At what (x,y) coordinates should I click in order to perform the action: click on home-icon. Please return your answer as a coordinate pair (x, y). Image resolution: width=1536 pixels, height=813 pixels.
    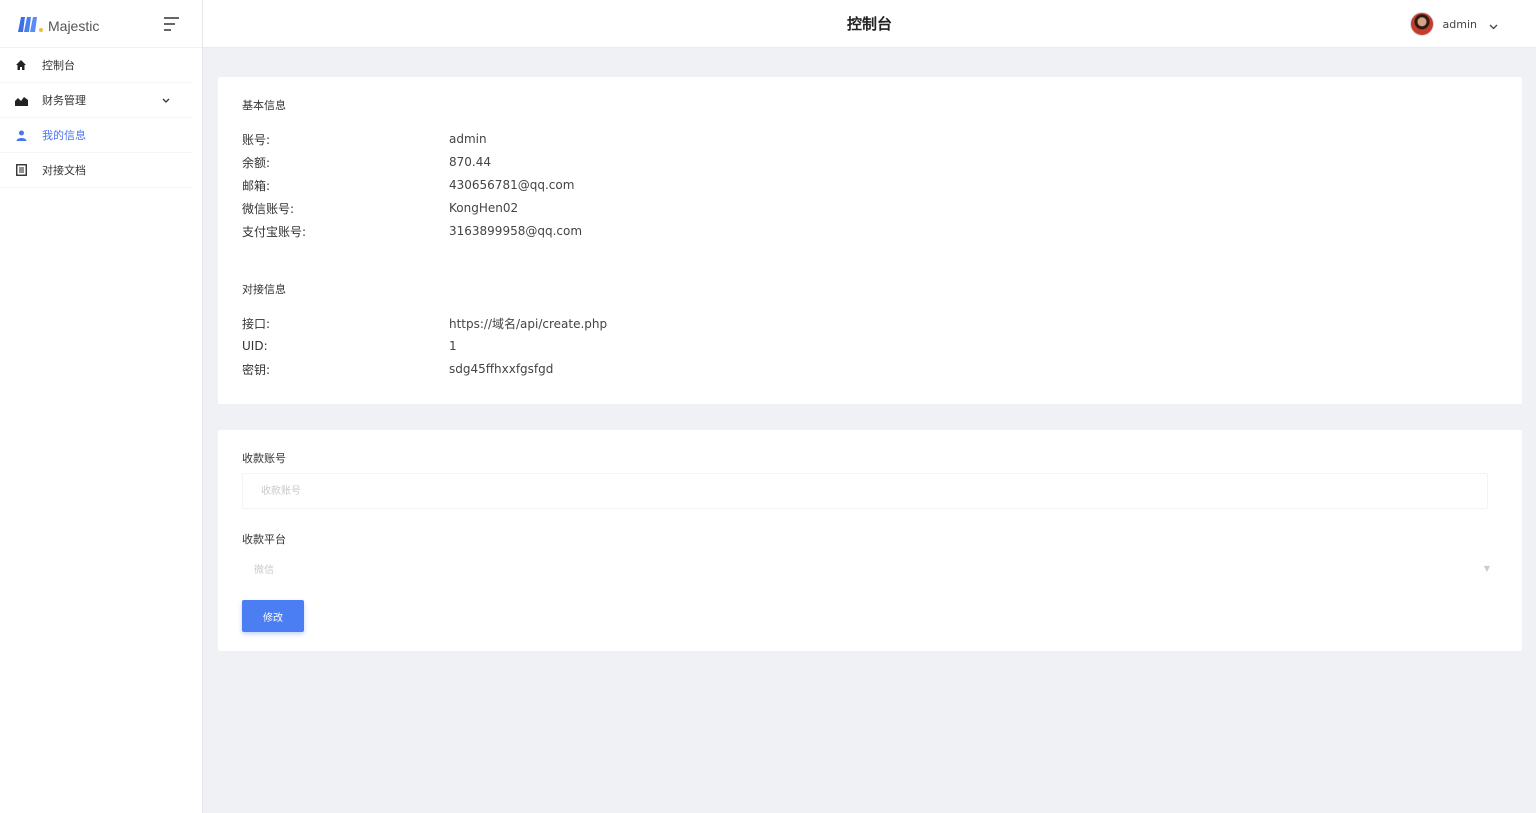
    Looking at the image, I should click on (21, 65).